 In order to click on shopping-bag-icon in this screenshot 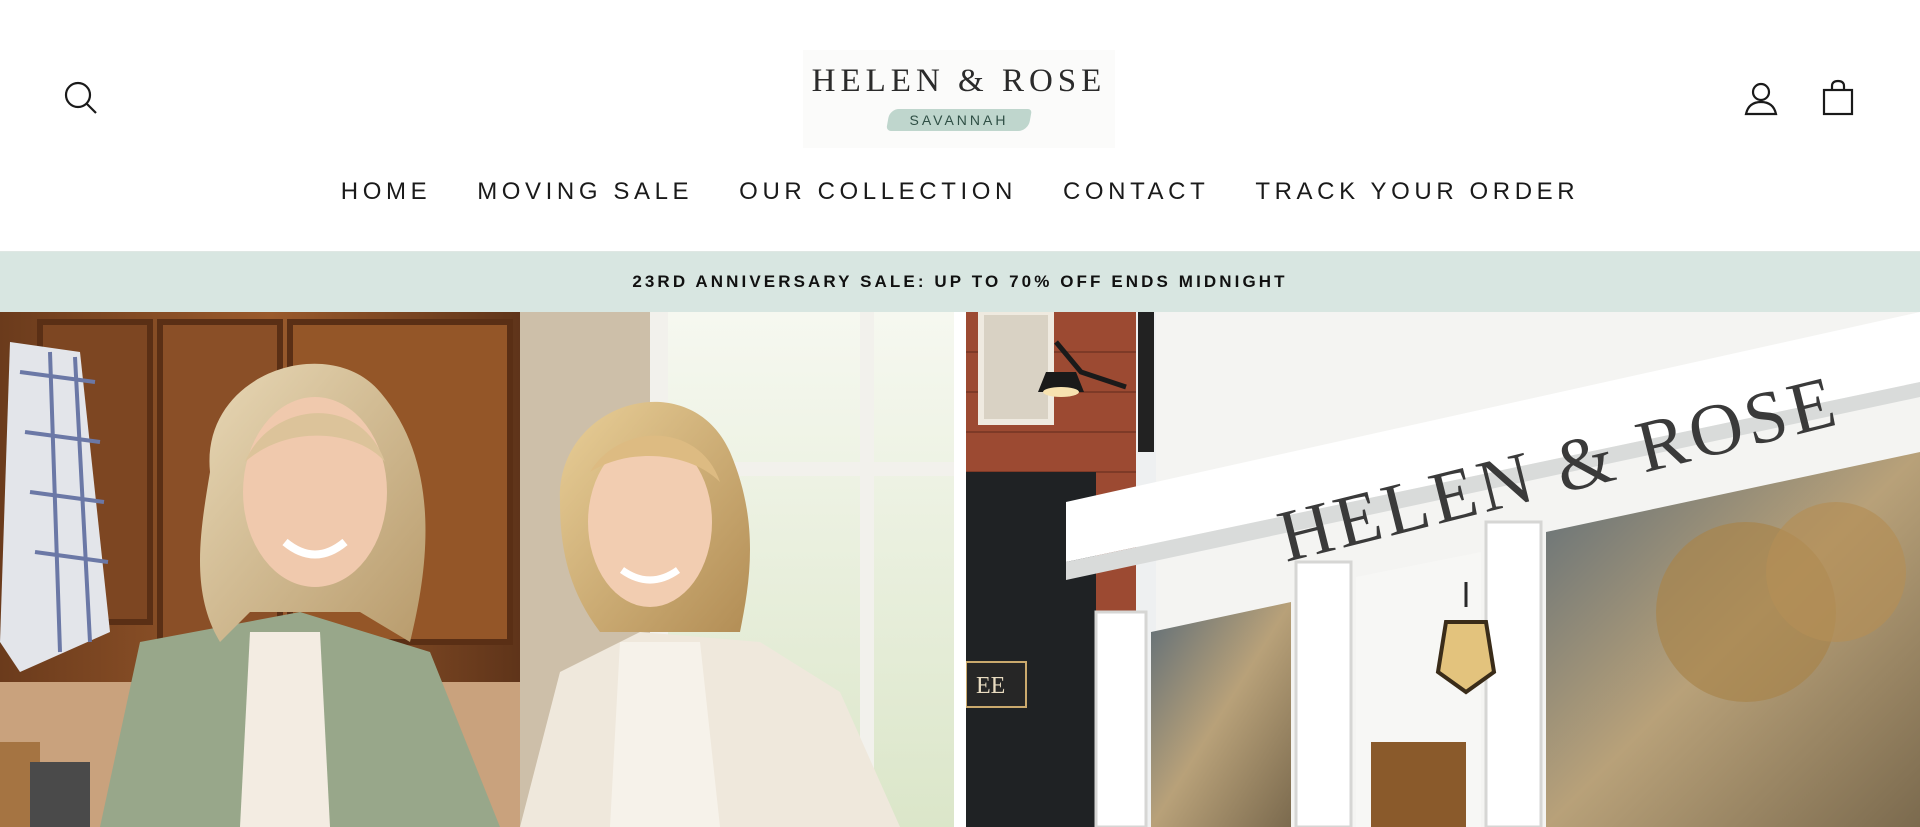, I will do `click(1838, 97)`.